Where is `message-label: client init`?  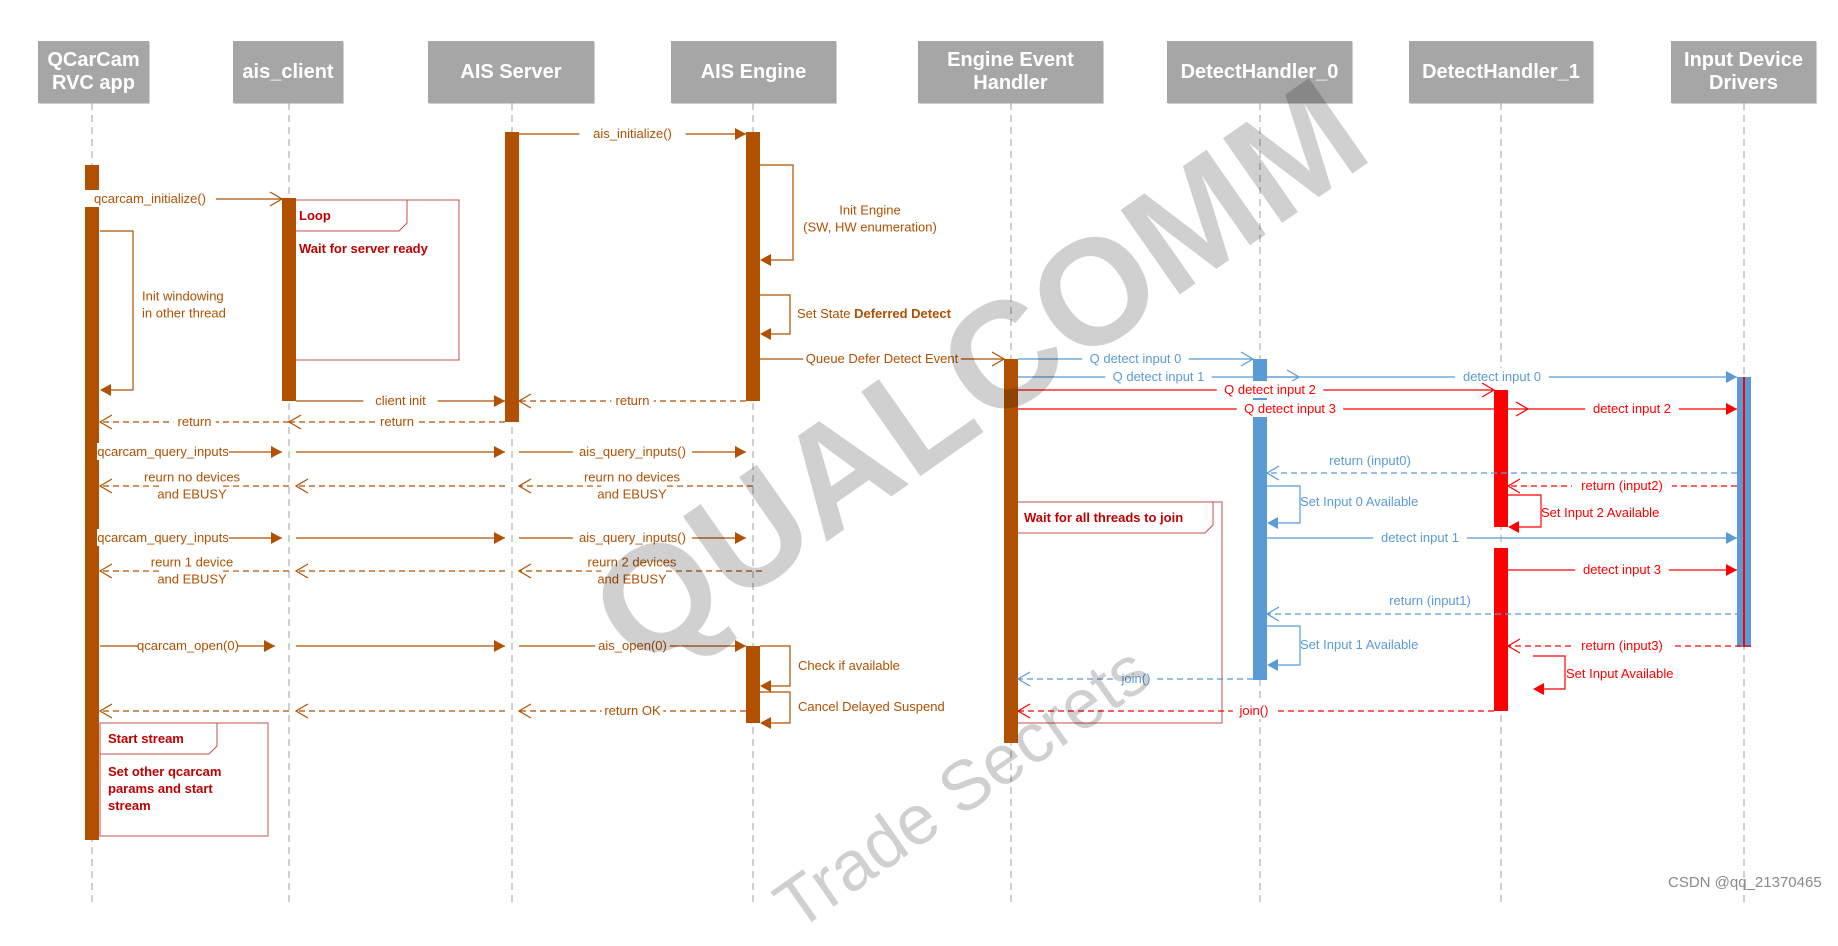
message-label: client init is located at coordinates (400, 400).